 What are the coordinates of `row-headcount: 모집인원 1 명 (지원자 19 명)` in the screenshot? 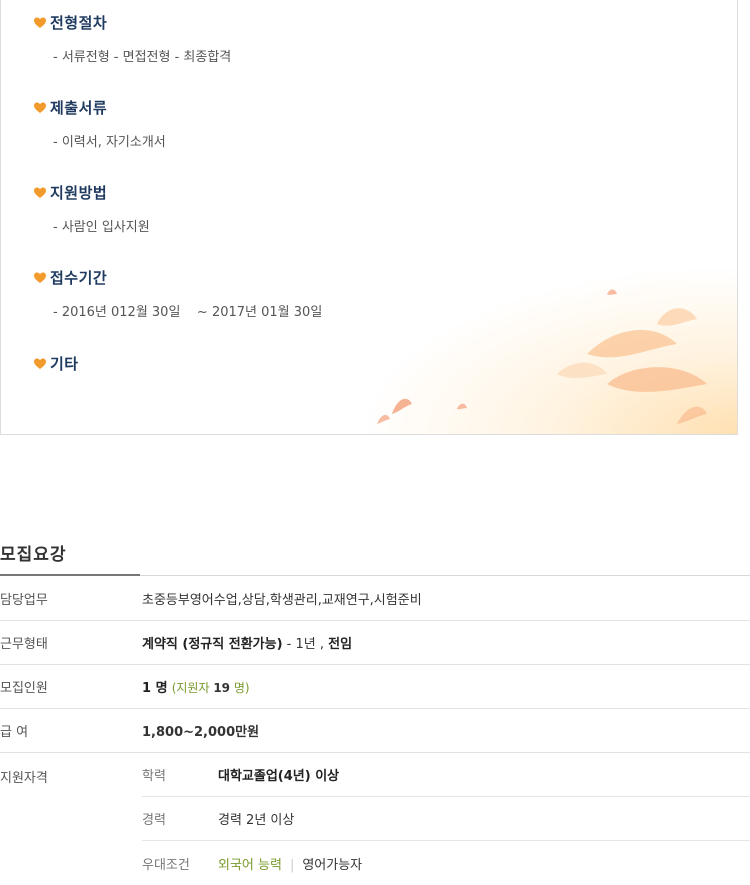 It's located at (375, 687).